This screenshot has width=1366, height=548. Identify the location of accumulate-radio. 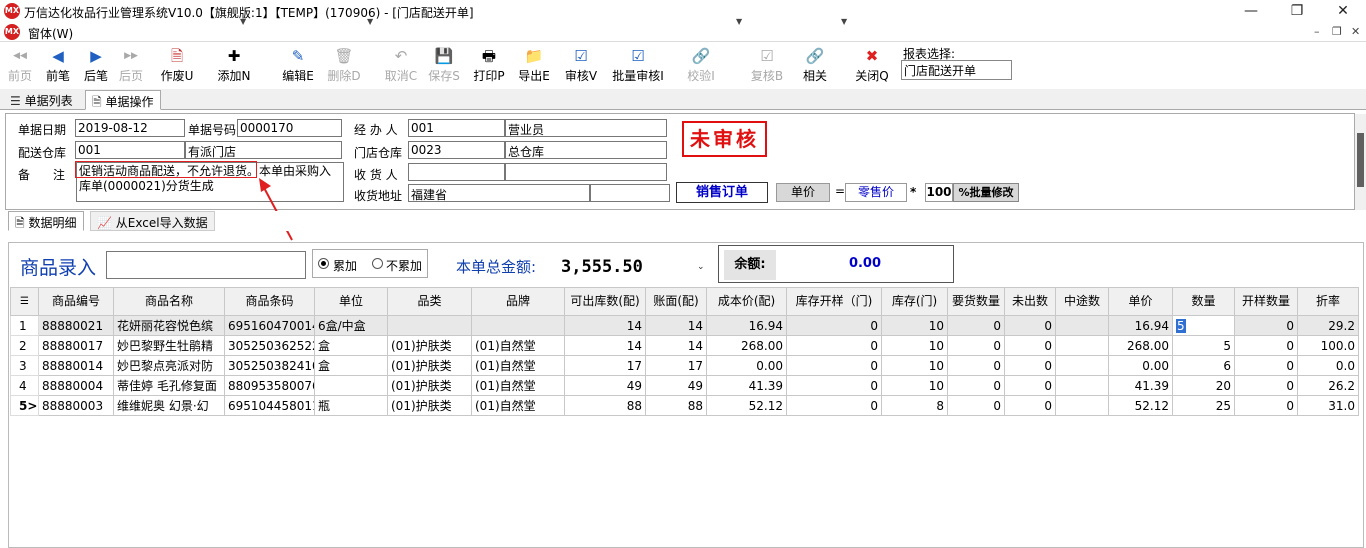
(323, 263).